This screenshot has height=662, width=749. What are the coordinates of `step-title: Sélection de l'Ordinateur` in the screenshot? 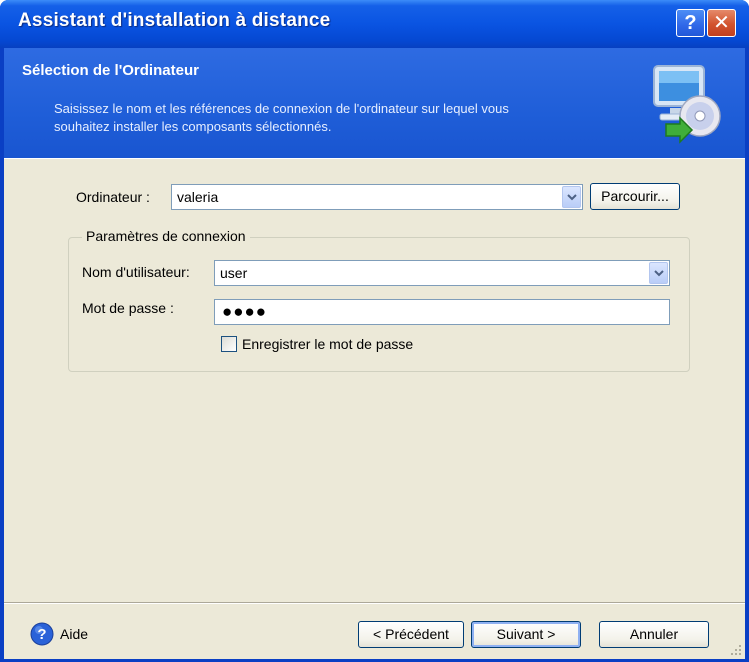 It's located at (110, 70).